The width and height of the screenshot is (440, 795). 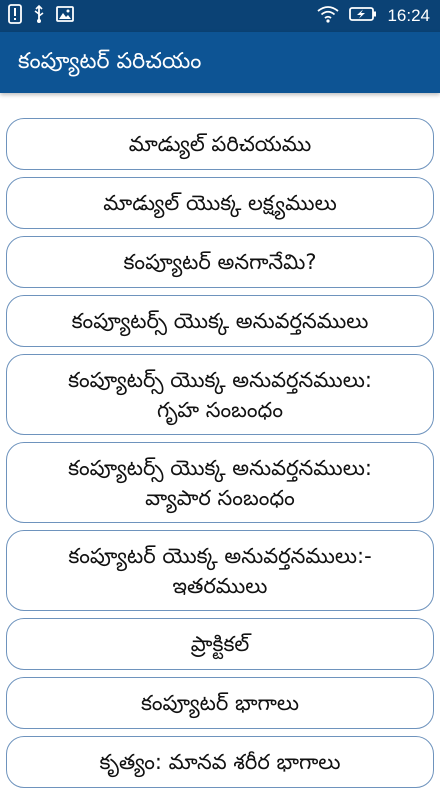 What do you see at coordinates (65, 16) in the screenshot?
I see `image-icon` at bounding box center [65, 16].